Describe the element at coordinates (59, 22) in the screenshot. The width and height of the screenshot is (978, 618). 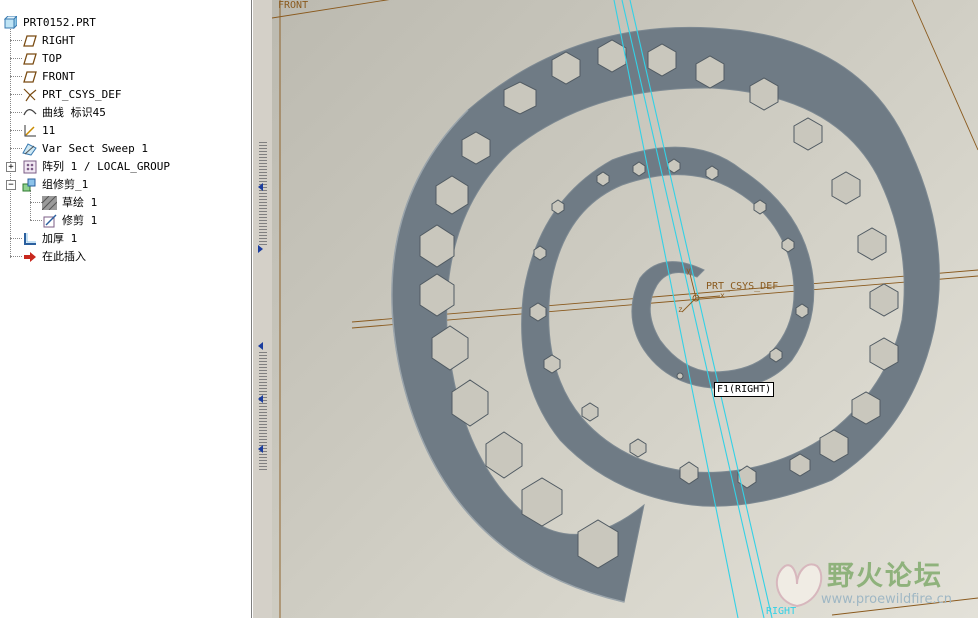
I see `tree-item-label: PRT0152.PRT` at that location.